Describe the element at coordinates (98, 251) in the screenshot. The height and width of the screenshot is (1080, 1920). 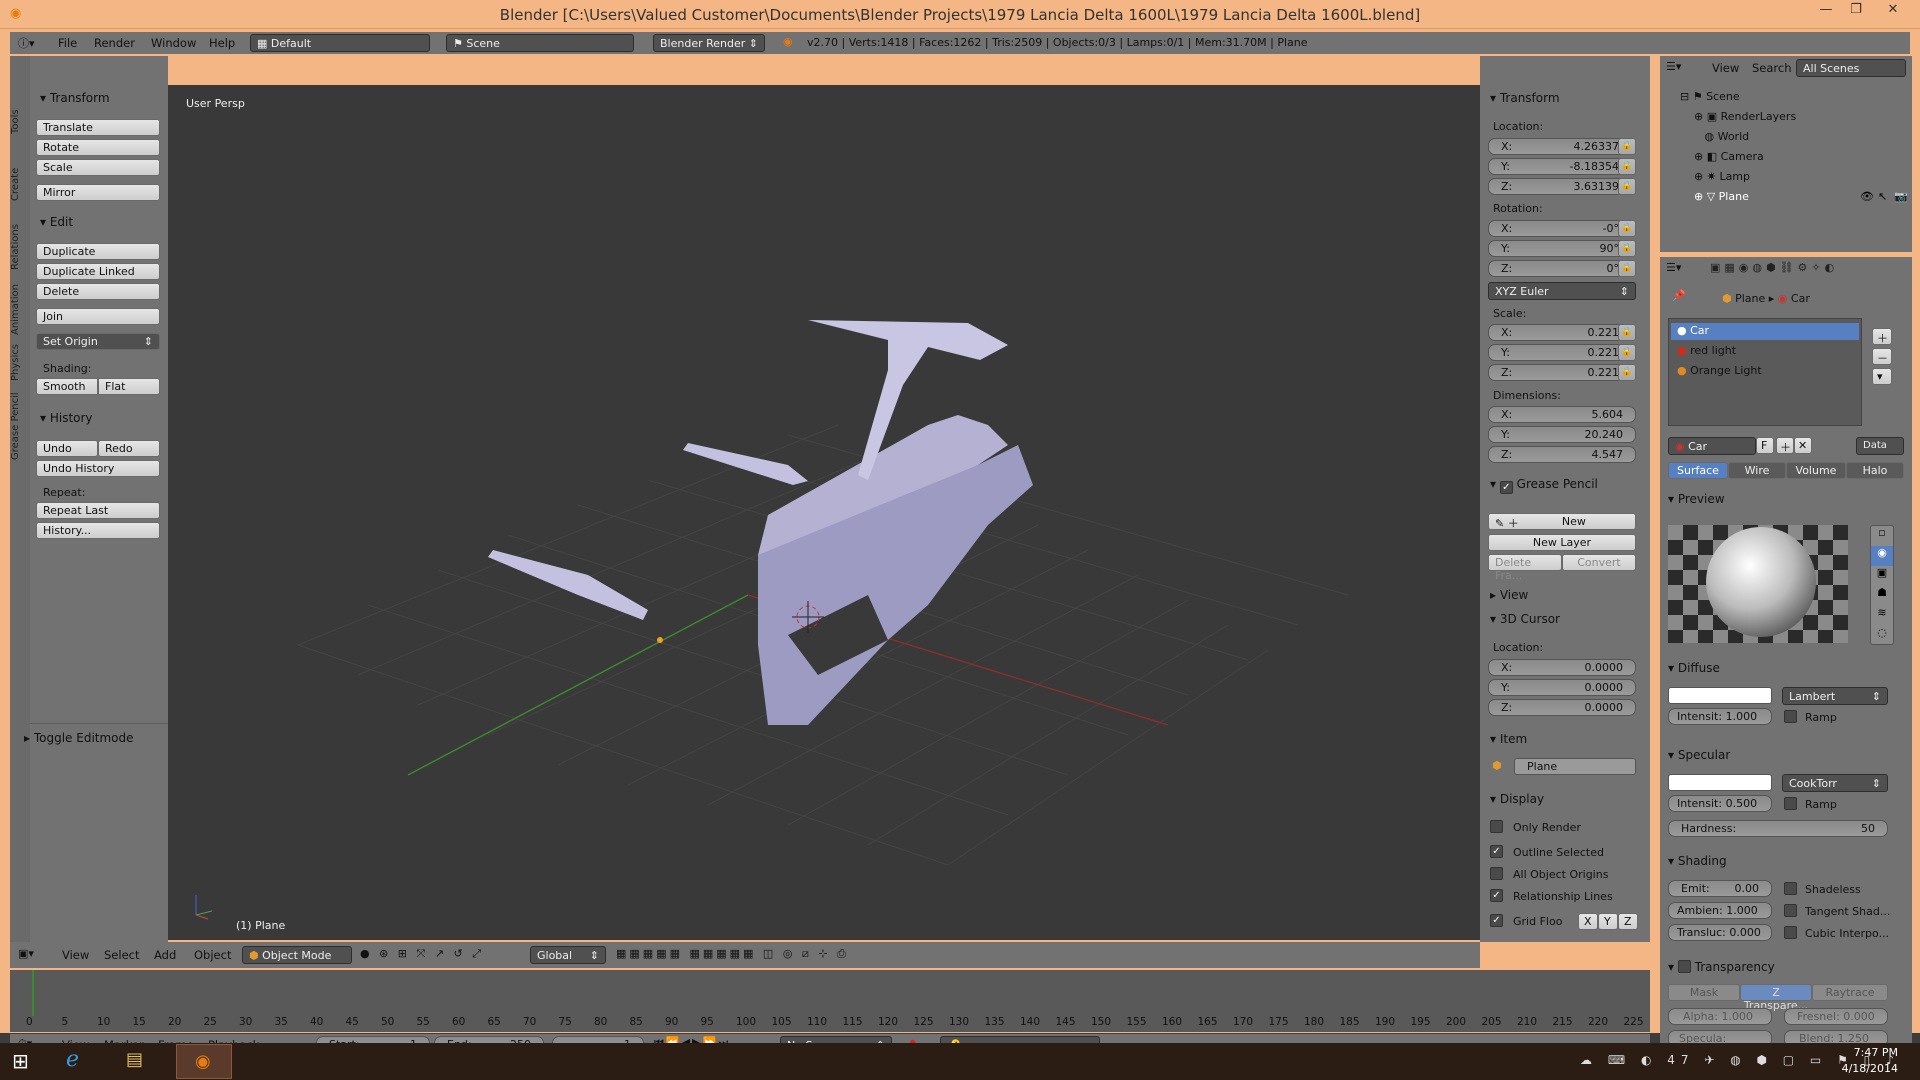
I see `duplicate-button: Duplicate` at that location.